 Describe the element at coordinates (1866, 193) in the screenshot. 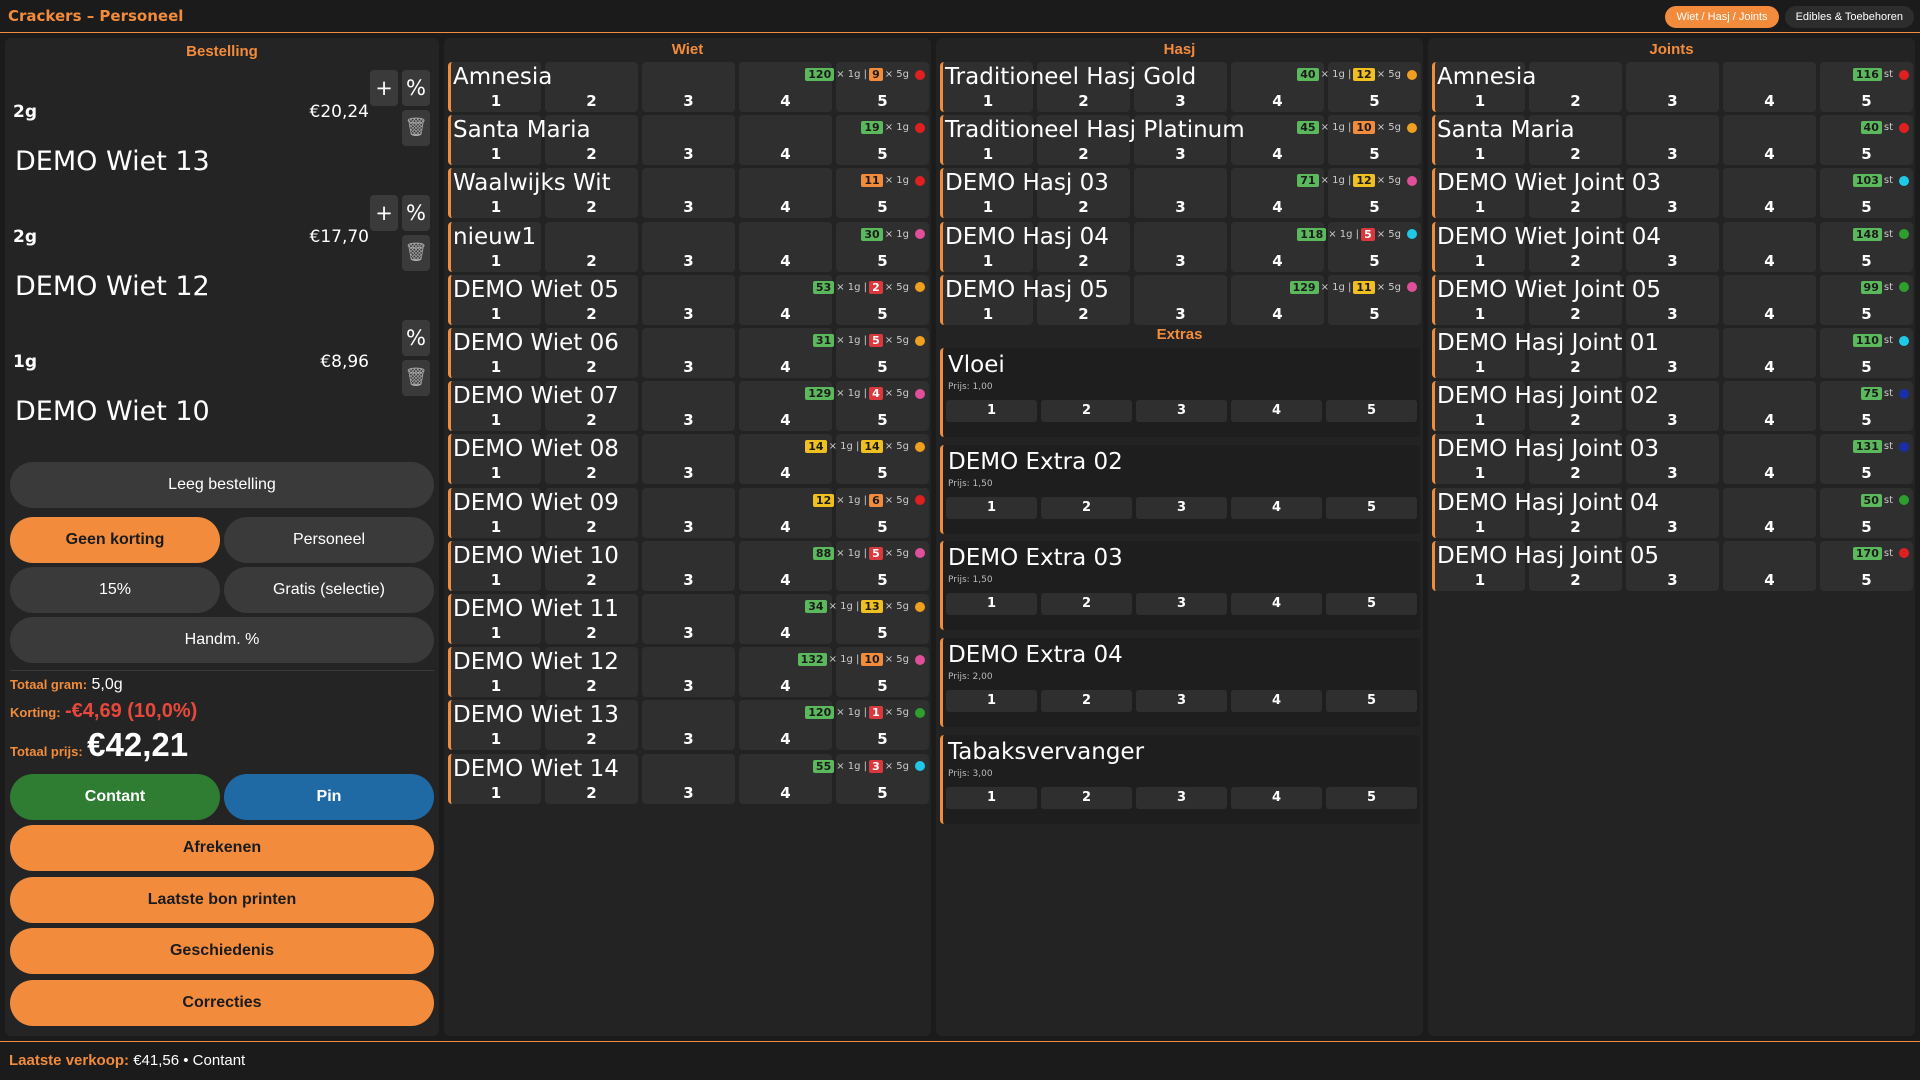

I see `qty-button-5: 5 103st` at that location.